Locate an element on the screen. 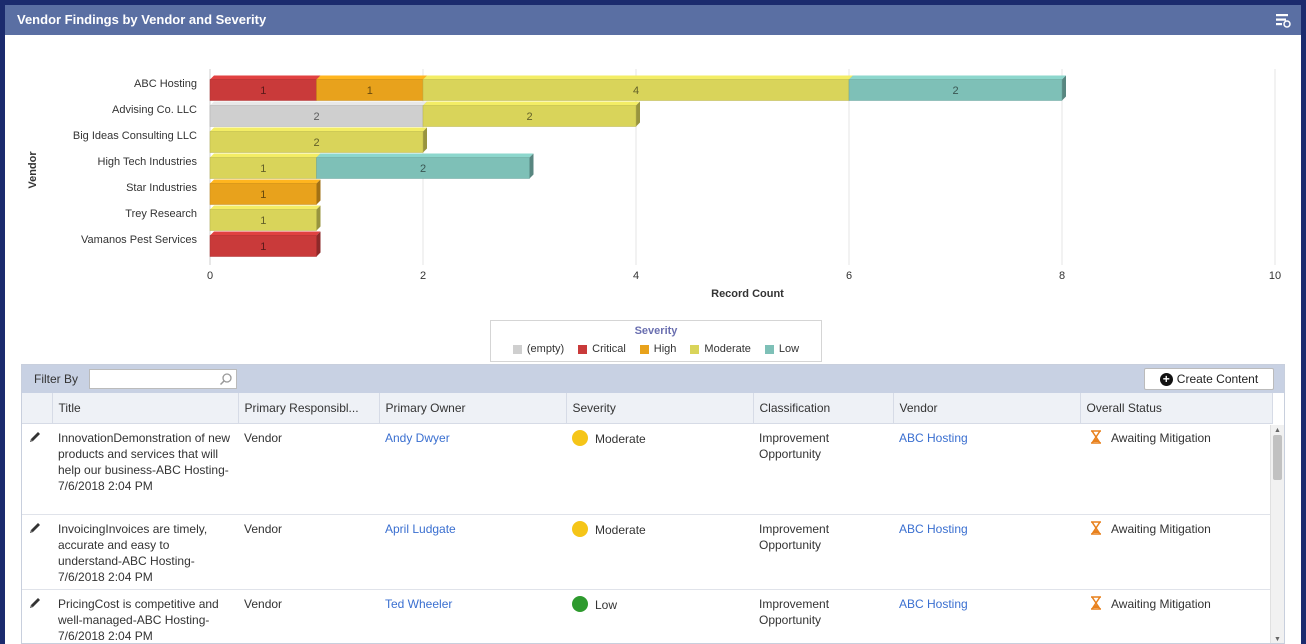 Image resolution: width=1306 pixels, height=644 pixels. severity-cell: Low is located at coordinates (659, 616).